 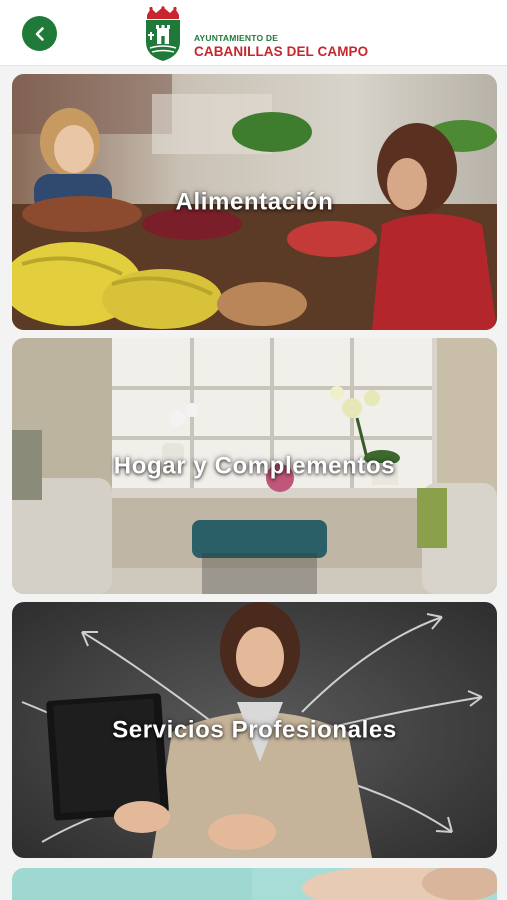 I want to click on category-title: Servicios Profesionales, so click(x=254, y=730).